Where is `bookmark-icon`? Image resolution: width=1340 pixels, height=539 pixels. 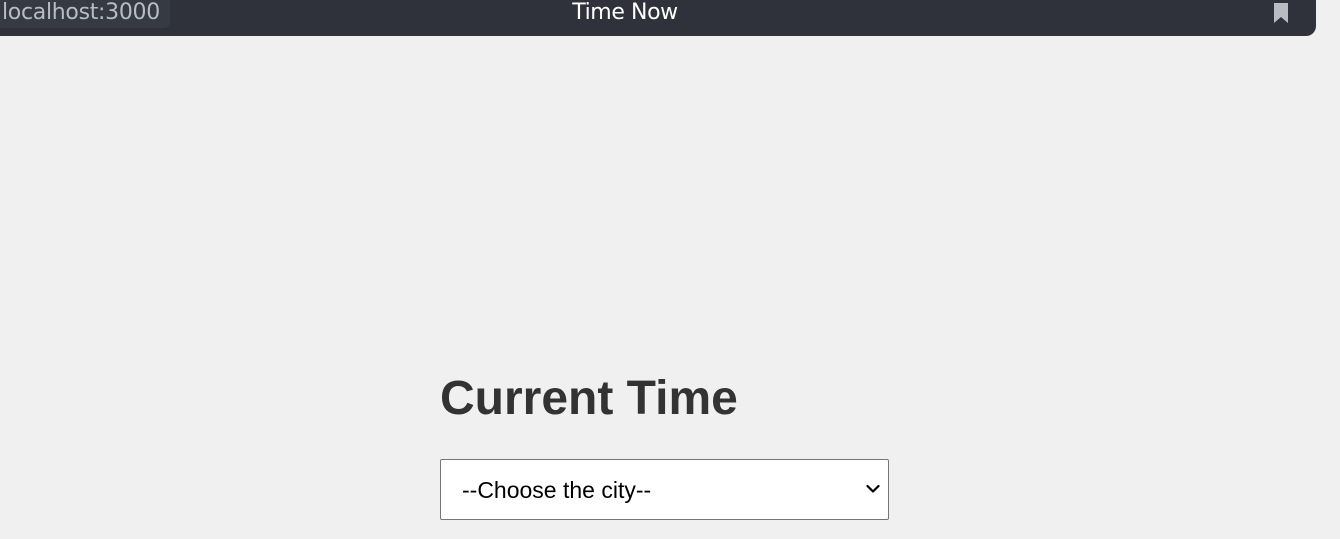
bookmark-icon is located at coordinates (1281, 13).